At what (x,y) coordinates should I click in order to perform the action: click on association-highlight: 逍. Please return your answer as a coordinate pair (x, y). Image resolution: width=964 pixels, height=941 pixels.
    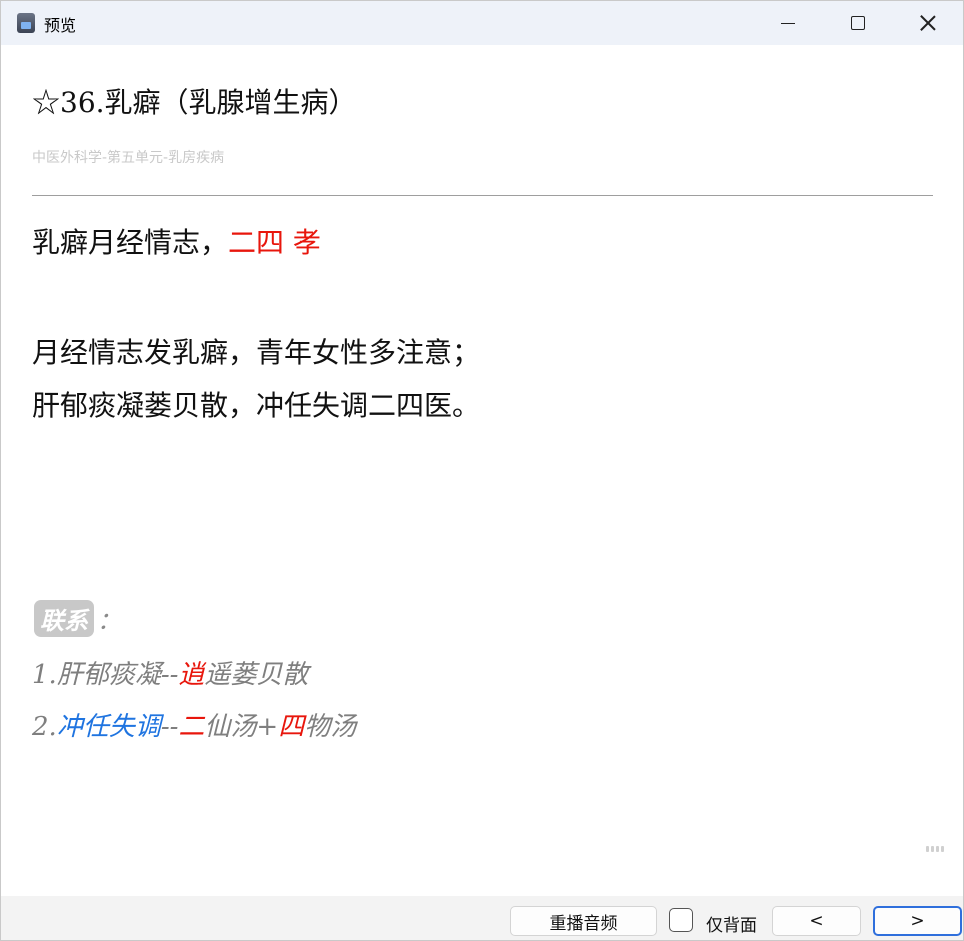
    Looking at the image, I should click on (191, 675).